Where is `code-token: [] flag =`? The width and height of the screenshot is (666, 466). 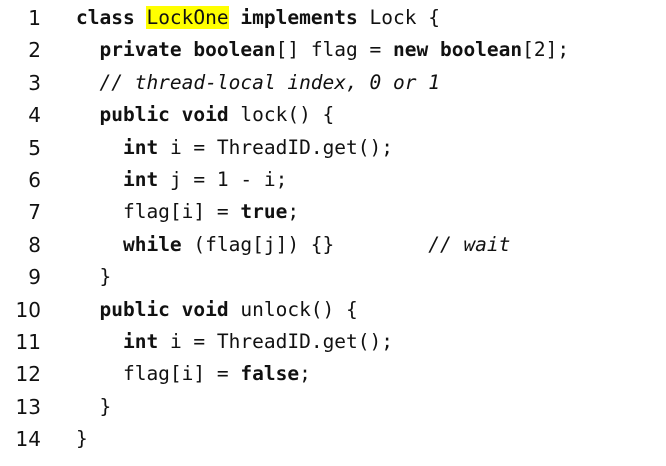 code-token: [] flag = is located at coordinates (334, 50).